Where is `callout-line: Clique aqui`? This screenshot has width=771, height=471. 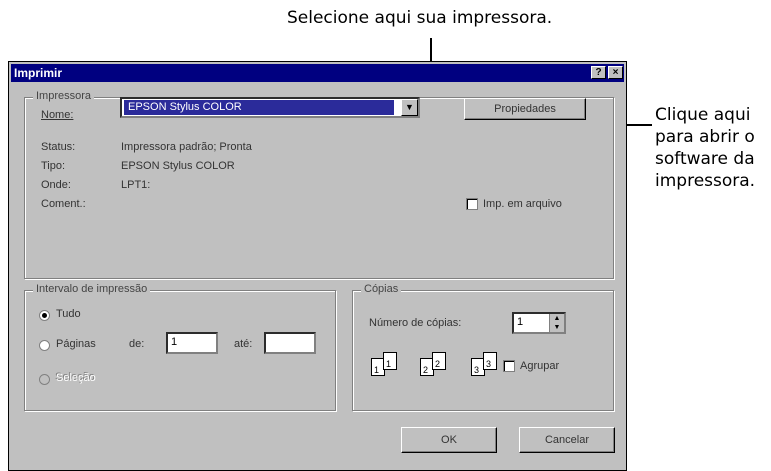
callout-line: Clique aqui is located at coordinates (703, 115).